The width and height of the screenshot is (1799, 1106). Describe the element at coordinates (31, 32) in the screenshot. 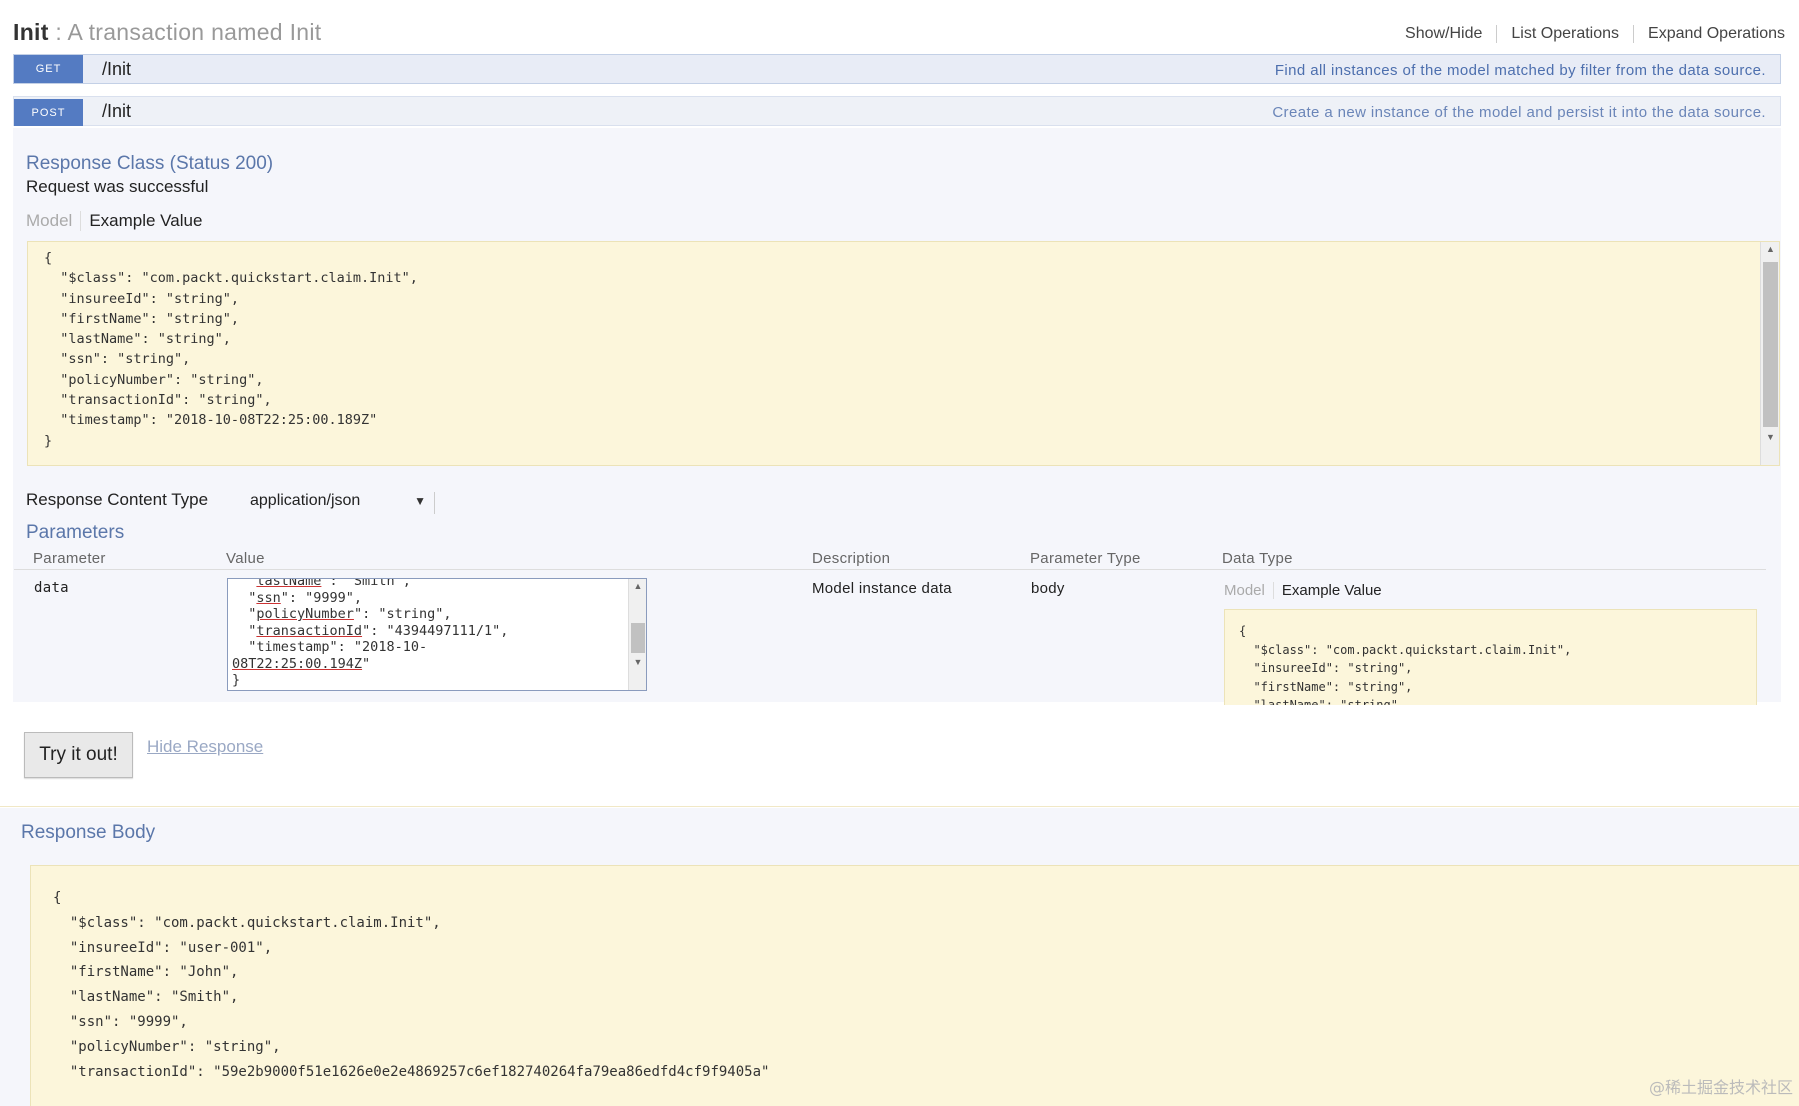

I see `resource-name: Init` at that location.